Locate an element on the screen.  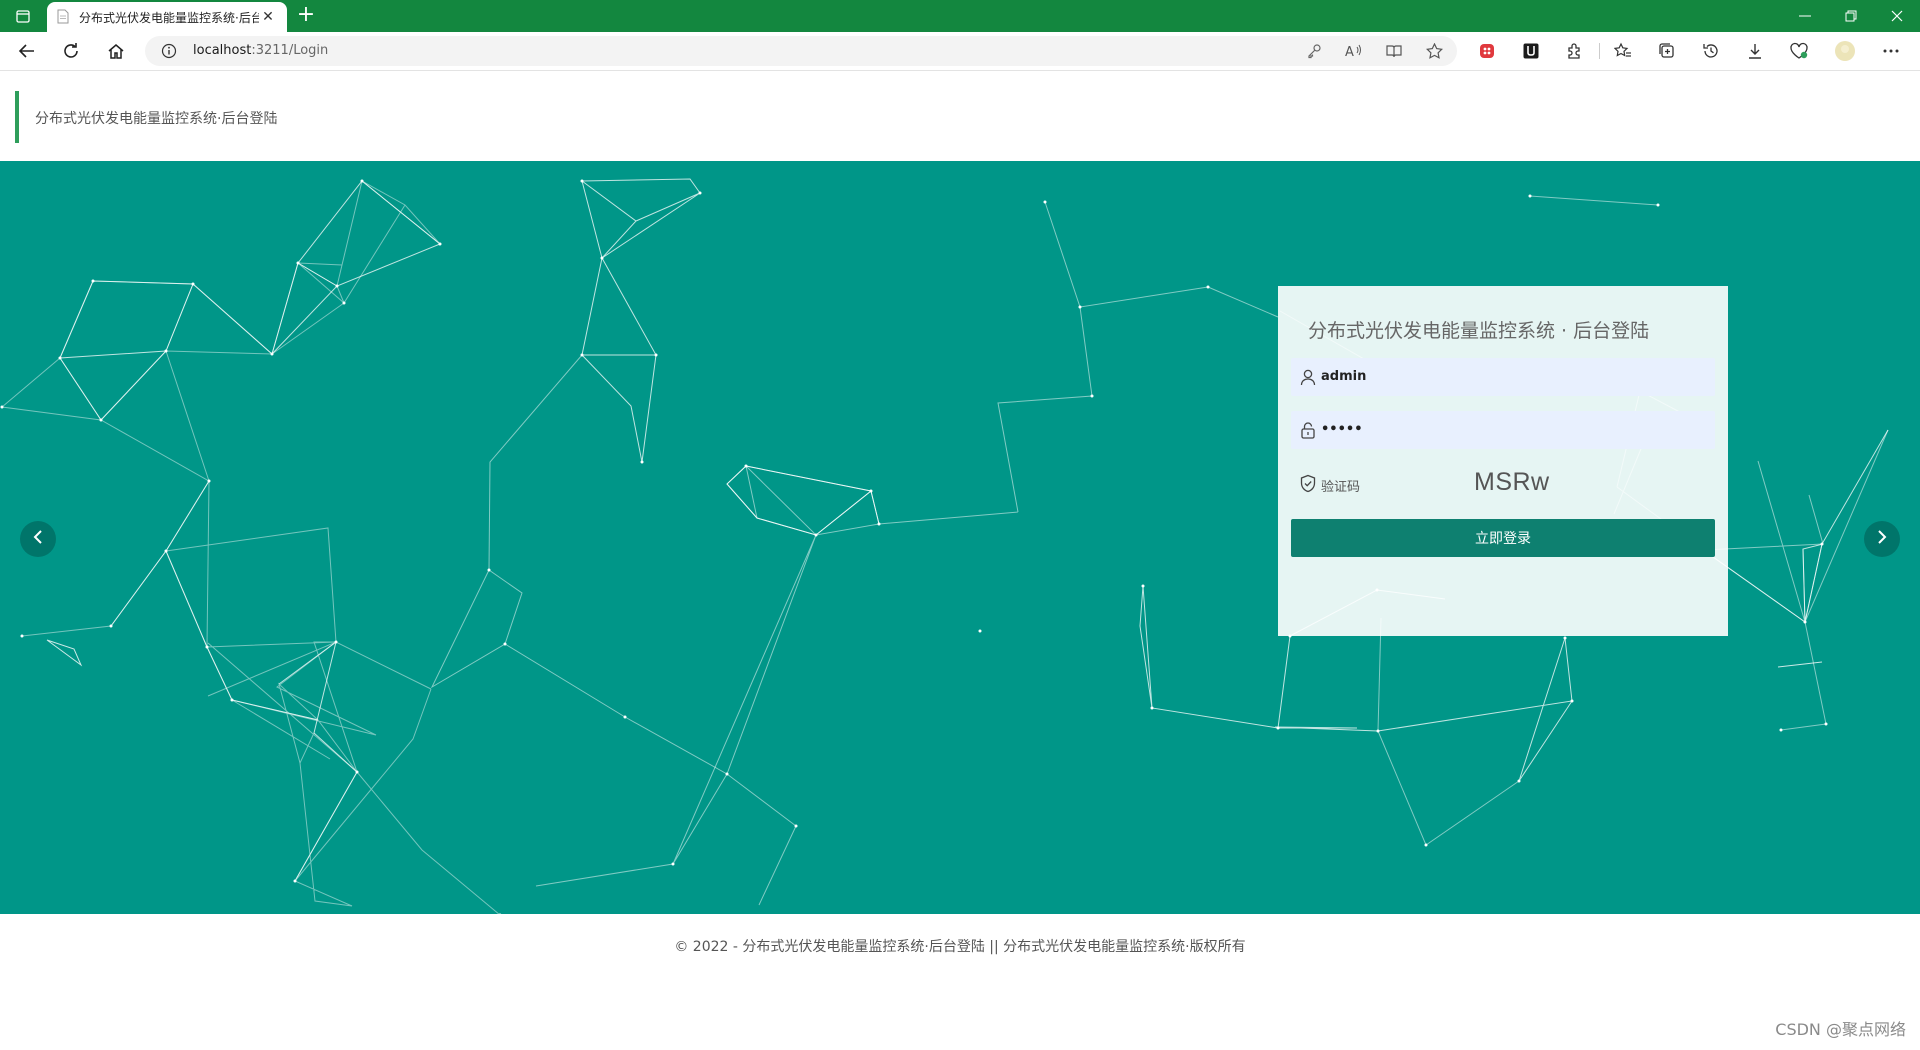
browser-tab-active: 分布式光伏发电能量监控系统·后台登陆 ✕ is located at coordinates (167, 17).